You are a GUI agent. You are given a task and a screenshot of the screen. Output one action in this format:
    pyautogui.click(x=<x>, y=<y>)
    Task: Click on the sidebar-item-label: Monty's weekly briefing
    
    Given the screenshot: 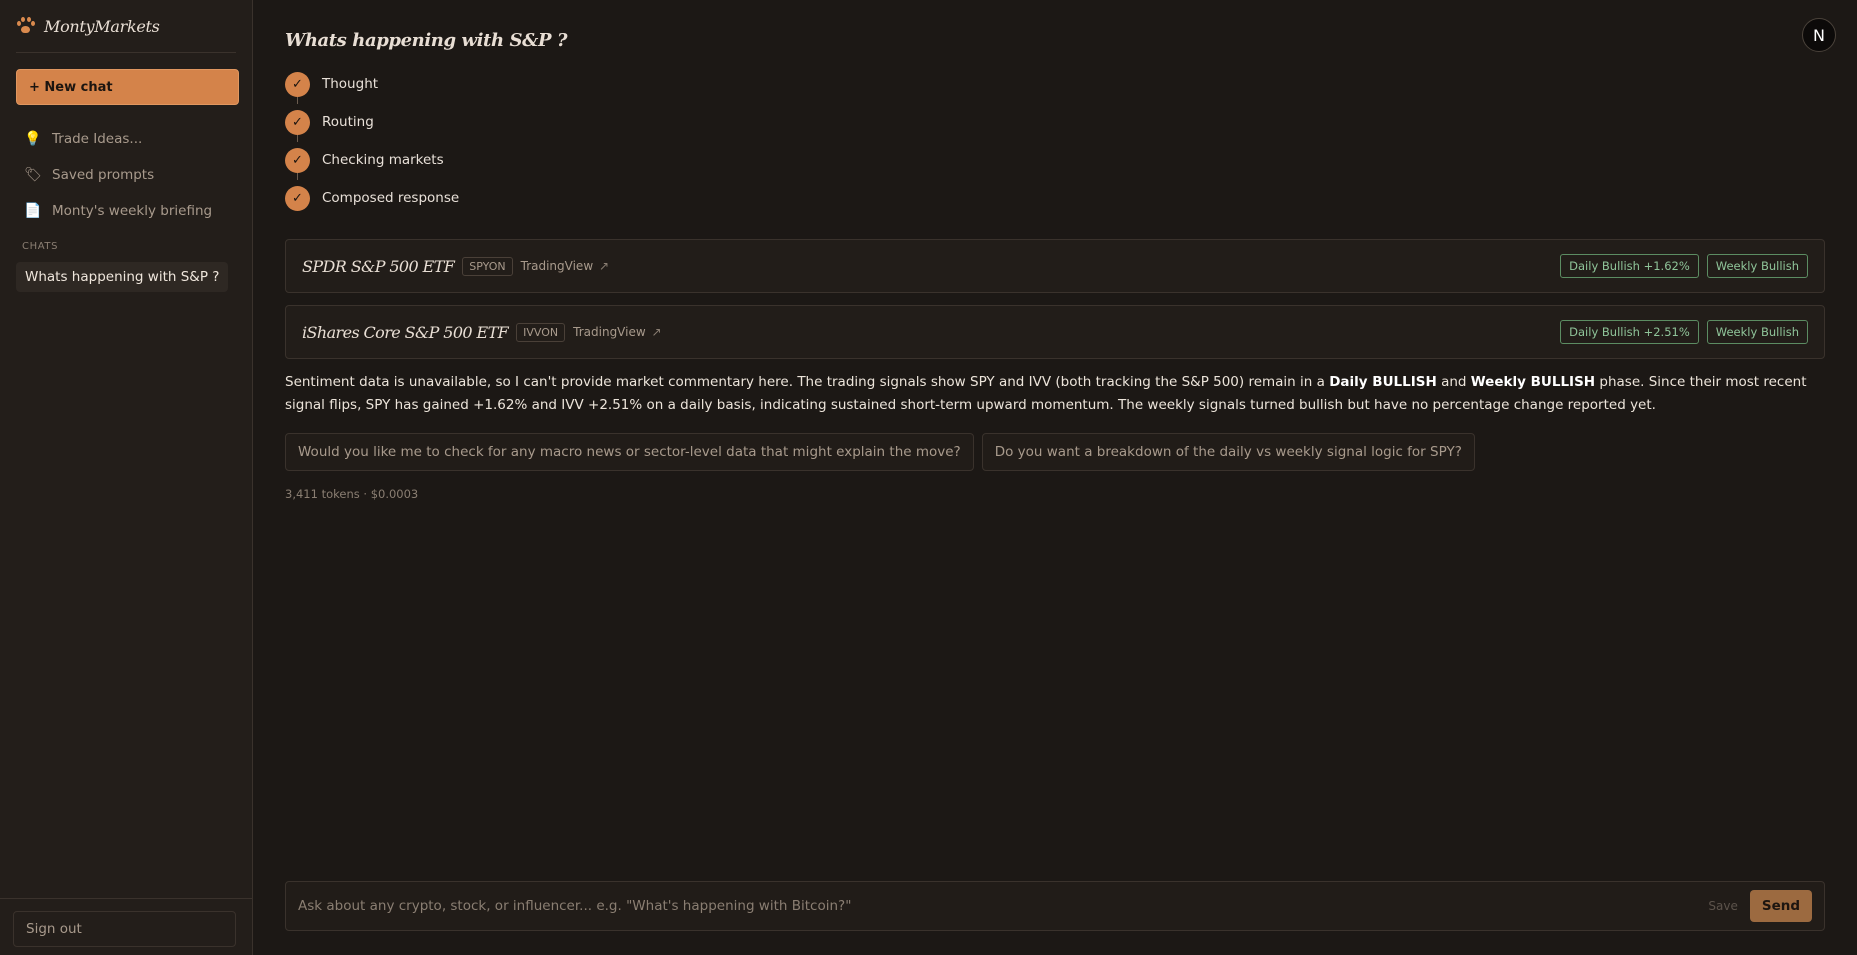 What is the action you would take?
    pyautogui.click(x=132, y=211)
    